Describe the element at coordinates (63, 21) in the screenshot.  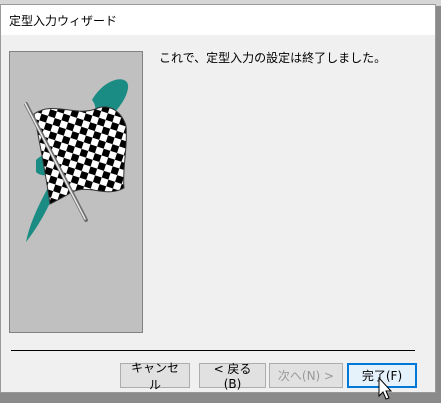
I see `window-title: 定型入力ウィザード` at that location.